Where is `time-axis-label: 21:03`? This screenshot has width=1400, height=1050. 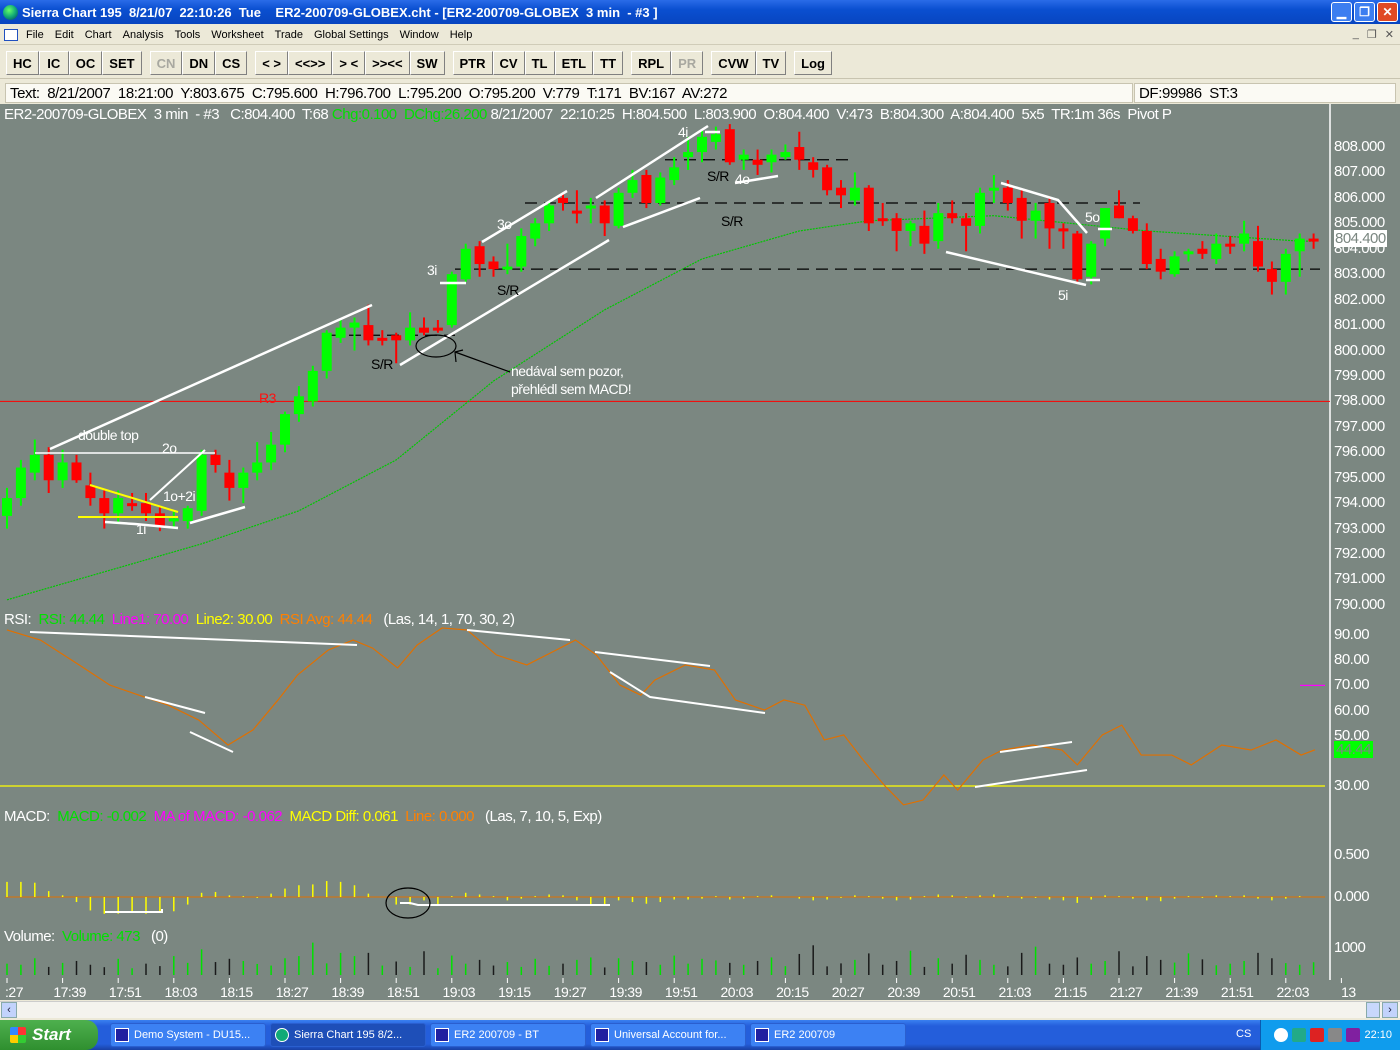
time-axis-label: 21:03 is located at coordinates (1015, 992).